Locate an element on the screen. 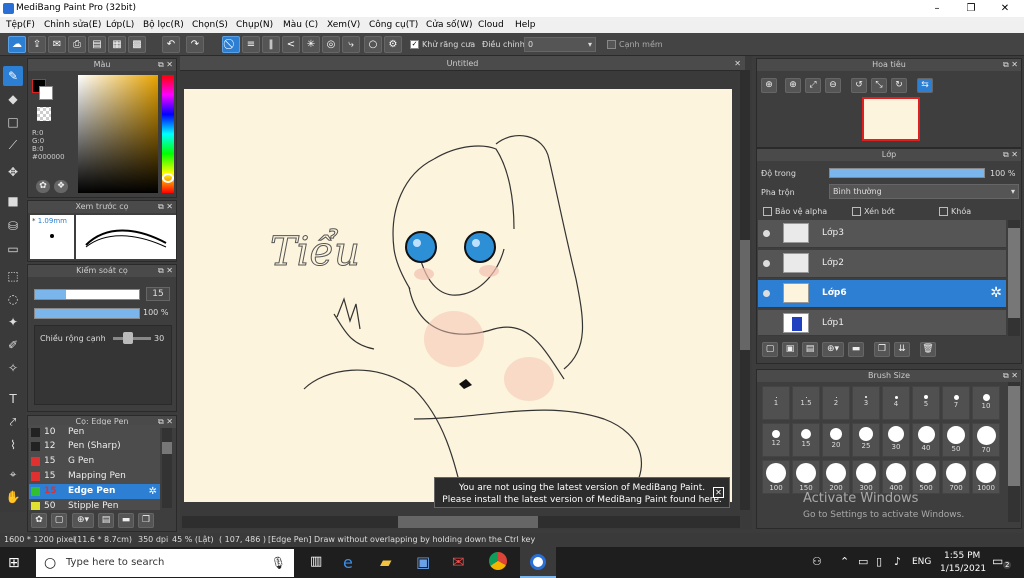  circle-snap-icon: ○ is located at coordinates (373, 44).